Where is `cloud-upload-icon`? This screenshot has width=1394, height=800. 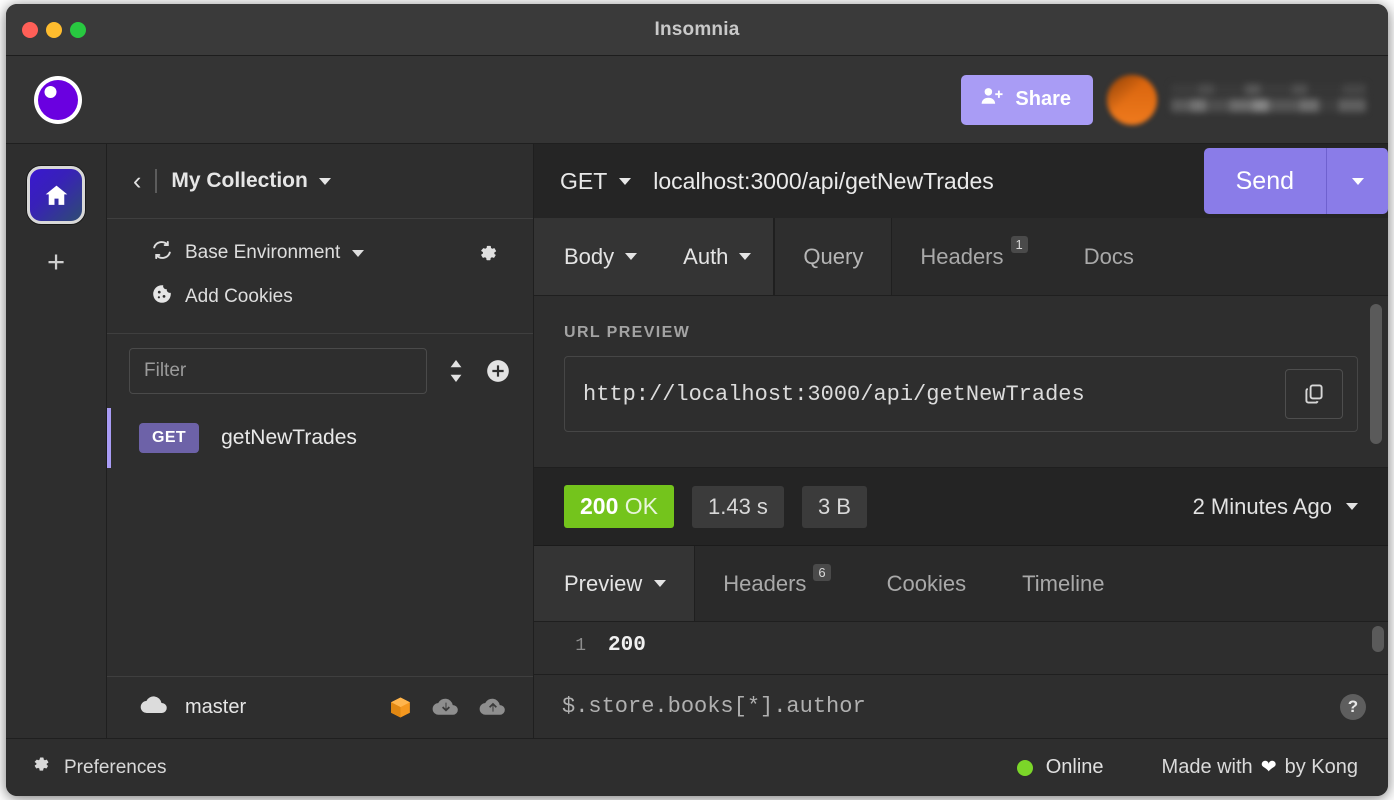
cloud-upload-icon is located at coordinates (492, 707).